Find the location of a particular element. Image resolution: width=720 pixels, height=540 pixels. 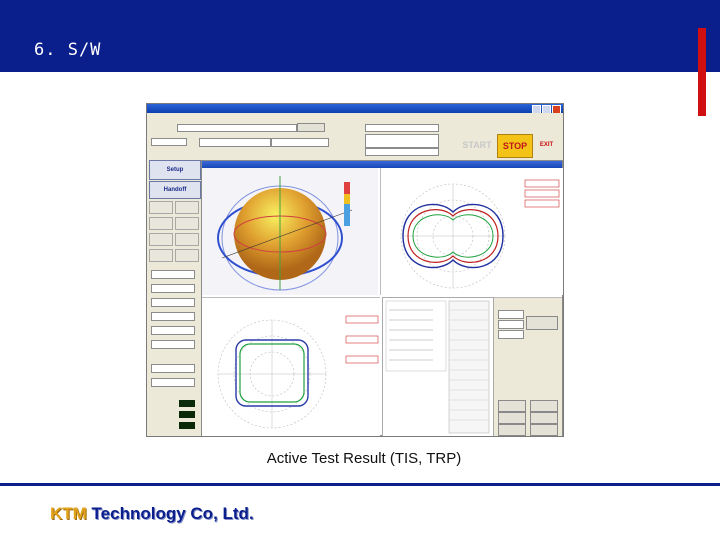

call-end-button is located at coordinates (187, 207).